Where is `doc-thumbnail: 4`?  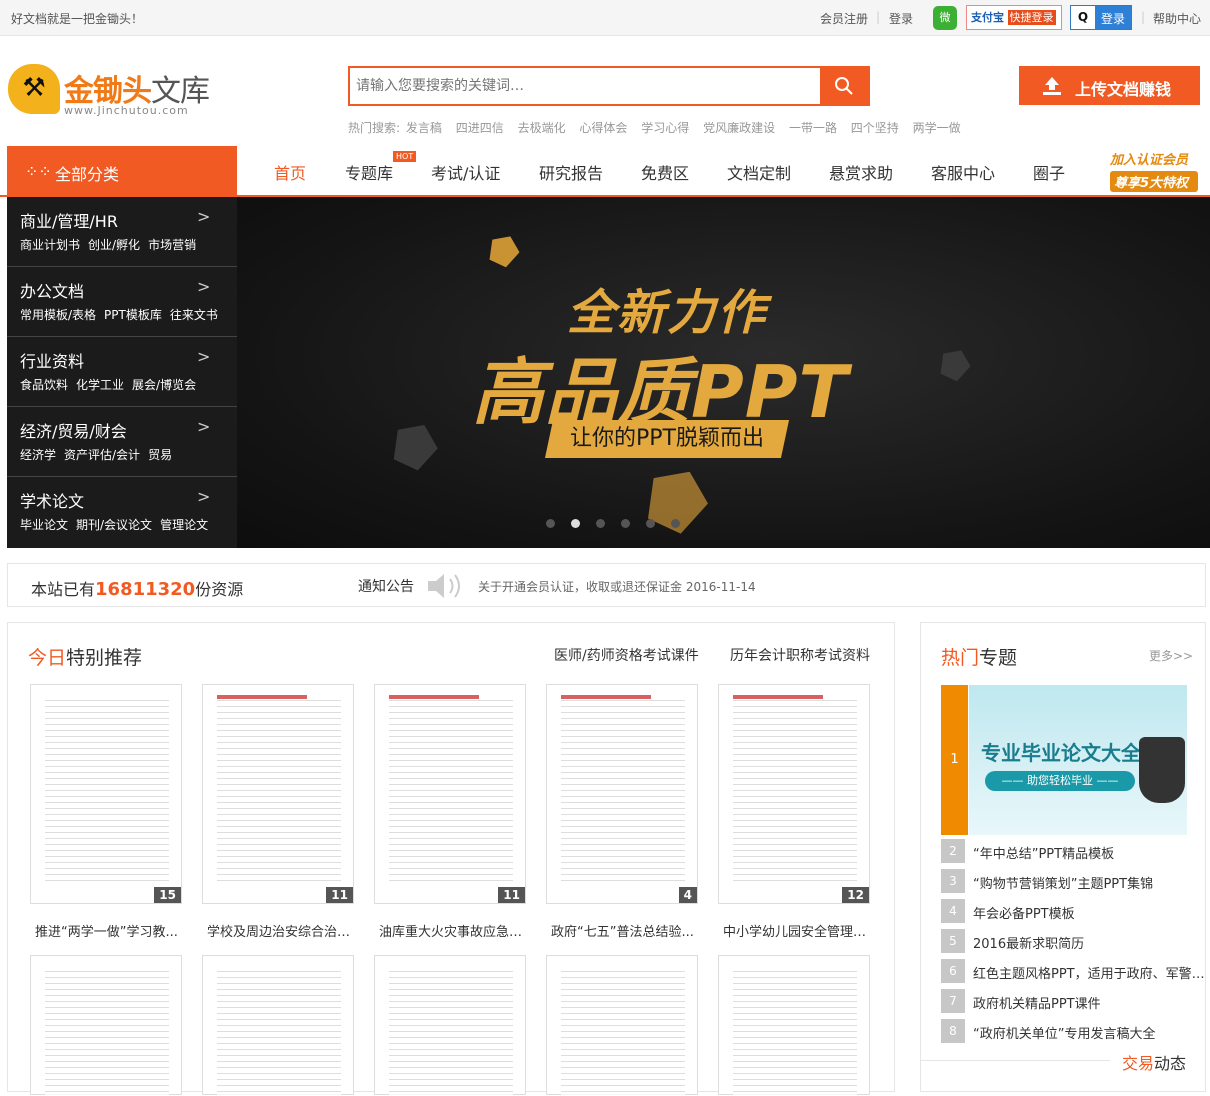 doc-thumbnail: 4 is located at coordinates (622, 794).